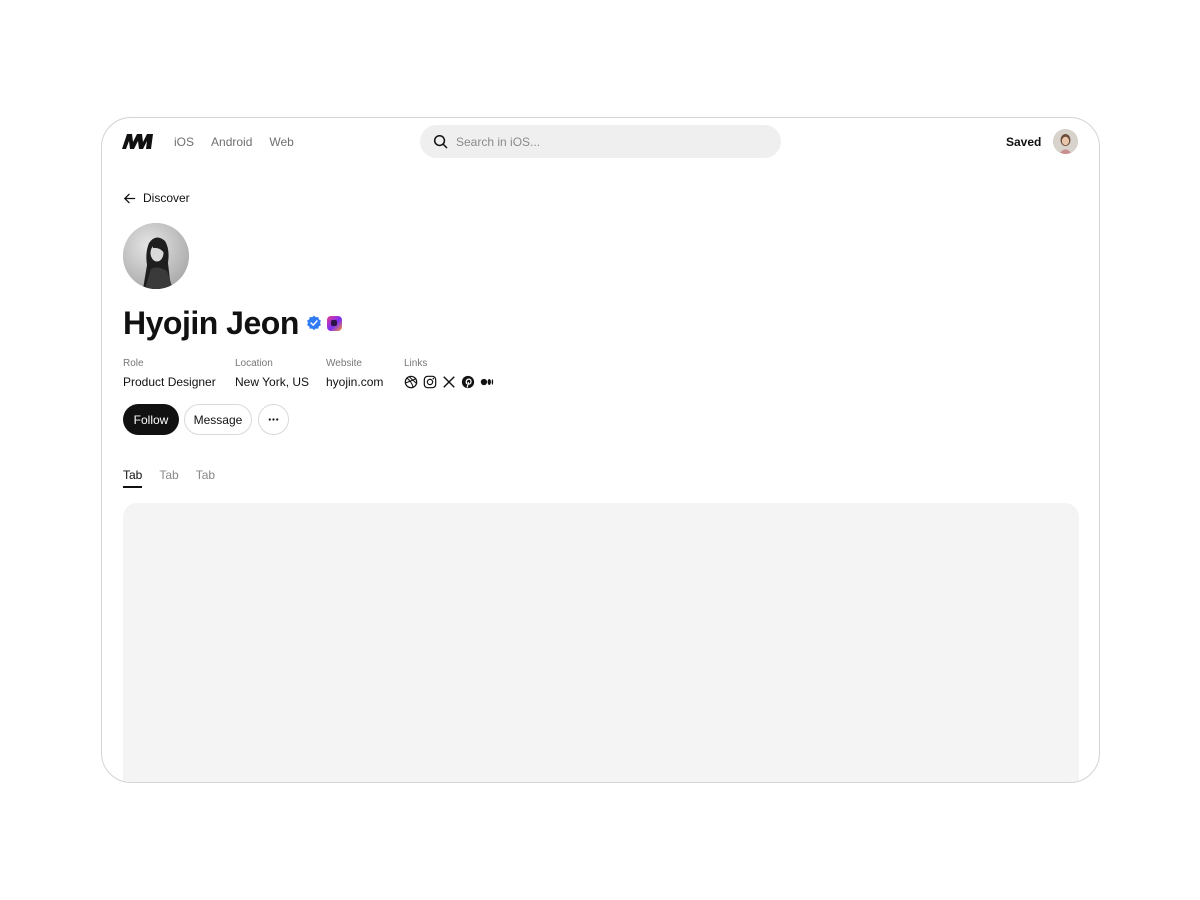 The image size is (1200, 900). I want to click on search-input, so click(601, 141).